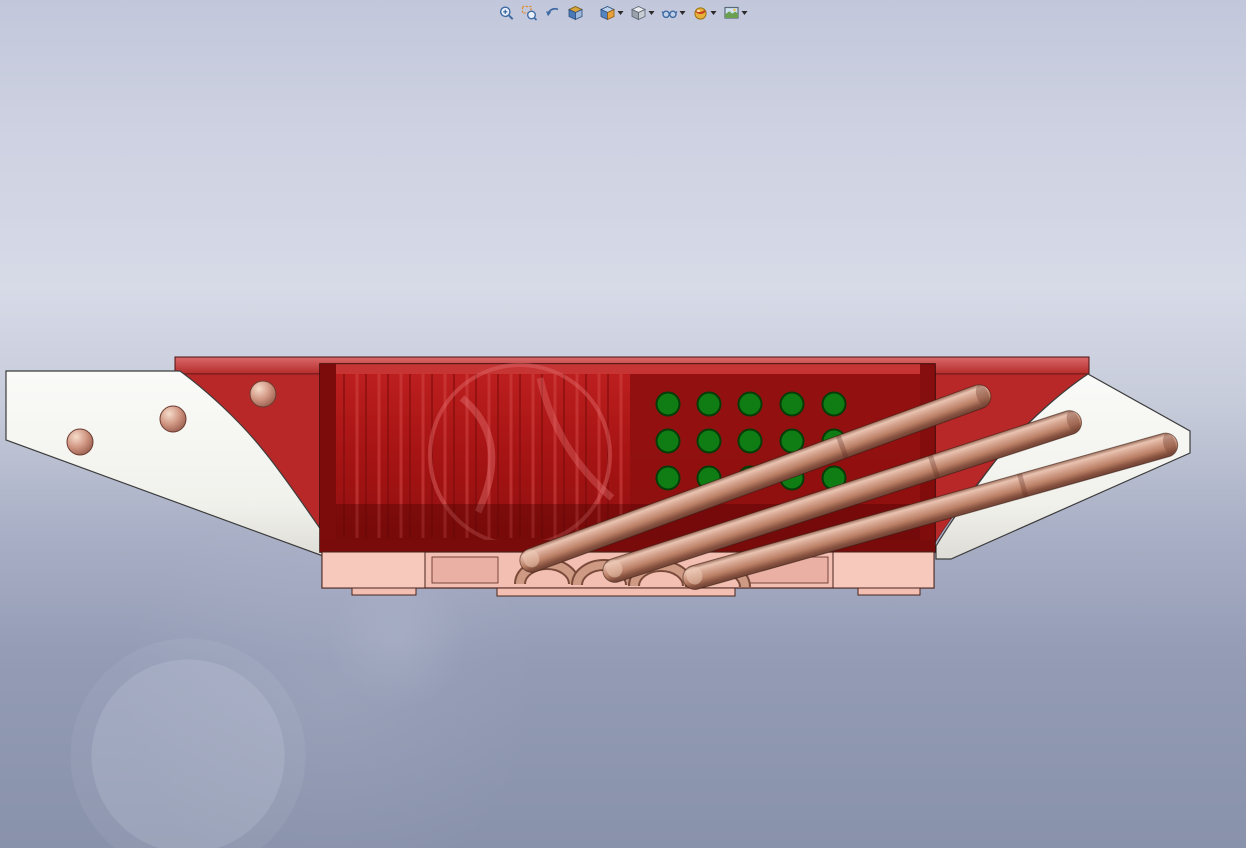 The image size is (1246, 848). I want to click on section-view-icon, so click(576, 13).